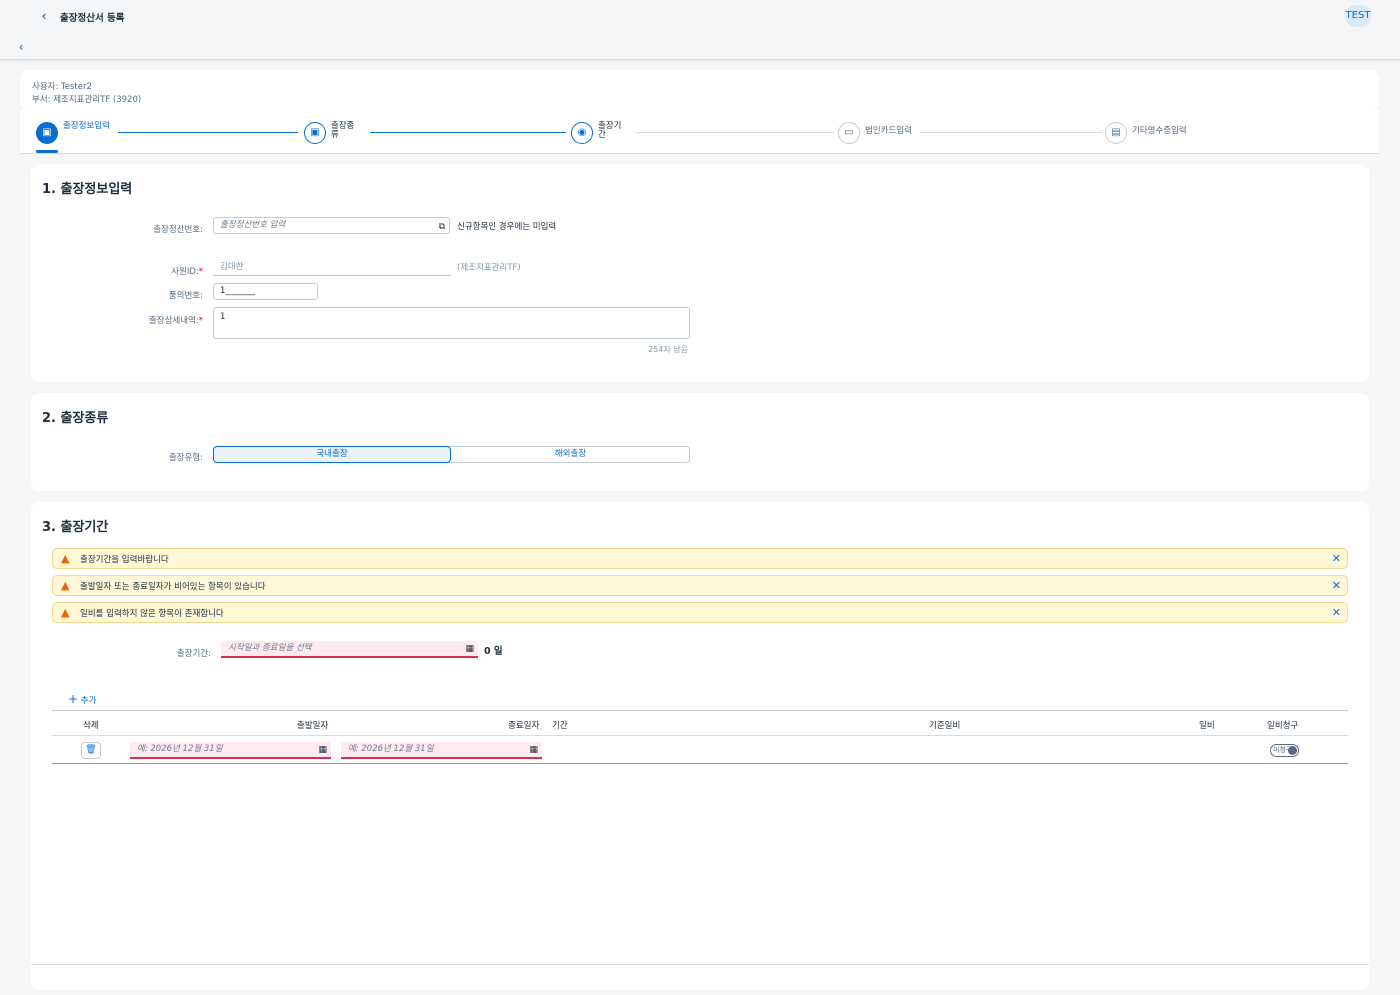 This screenshot has width=1400, height=995. I want to click on section-title: 3. 출장기간, so click(75, 527).